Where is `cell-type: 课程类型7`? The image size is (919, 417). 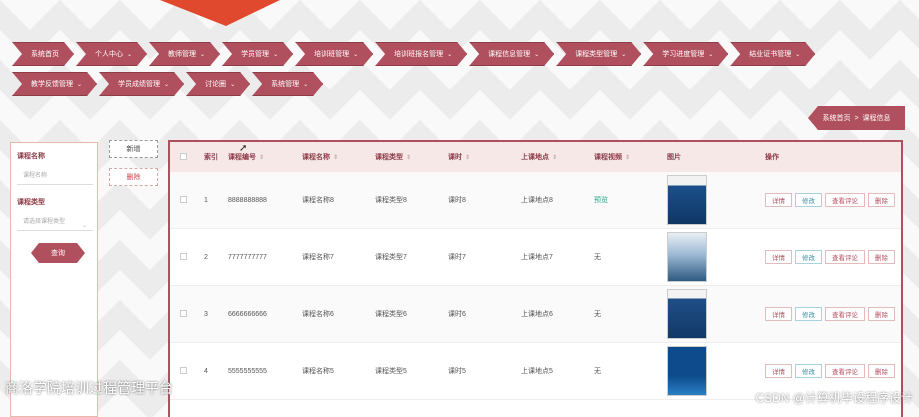 cell-type: 课程类型7 is located at coordinates (391, 257).